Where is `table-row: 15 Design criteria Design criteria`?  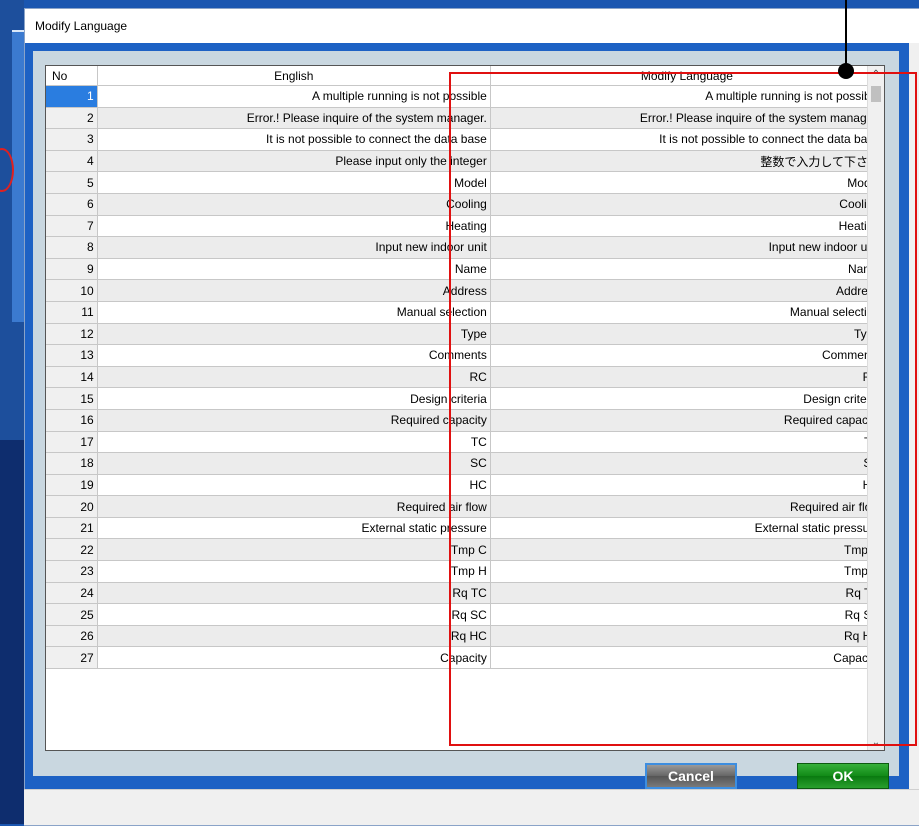 table-row: 15 Design criteria Design criteria is located at coordinates (465, 399).